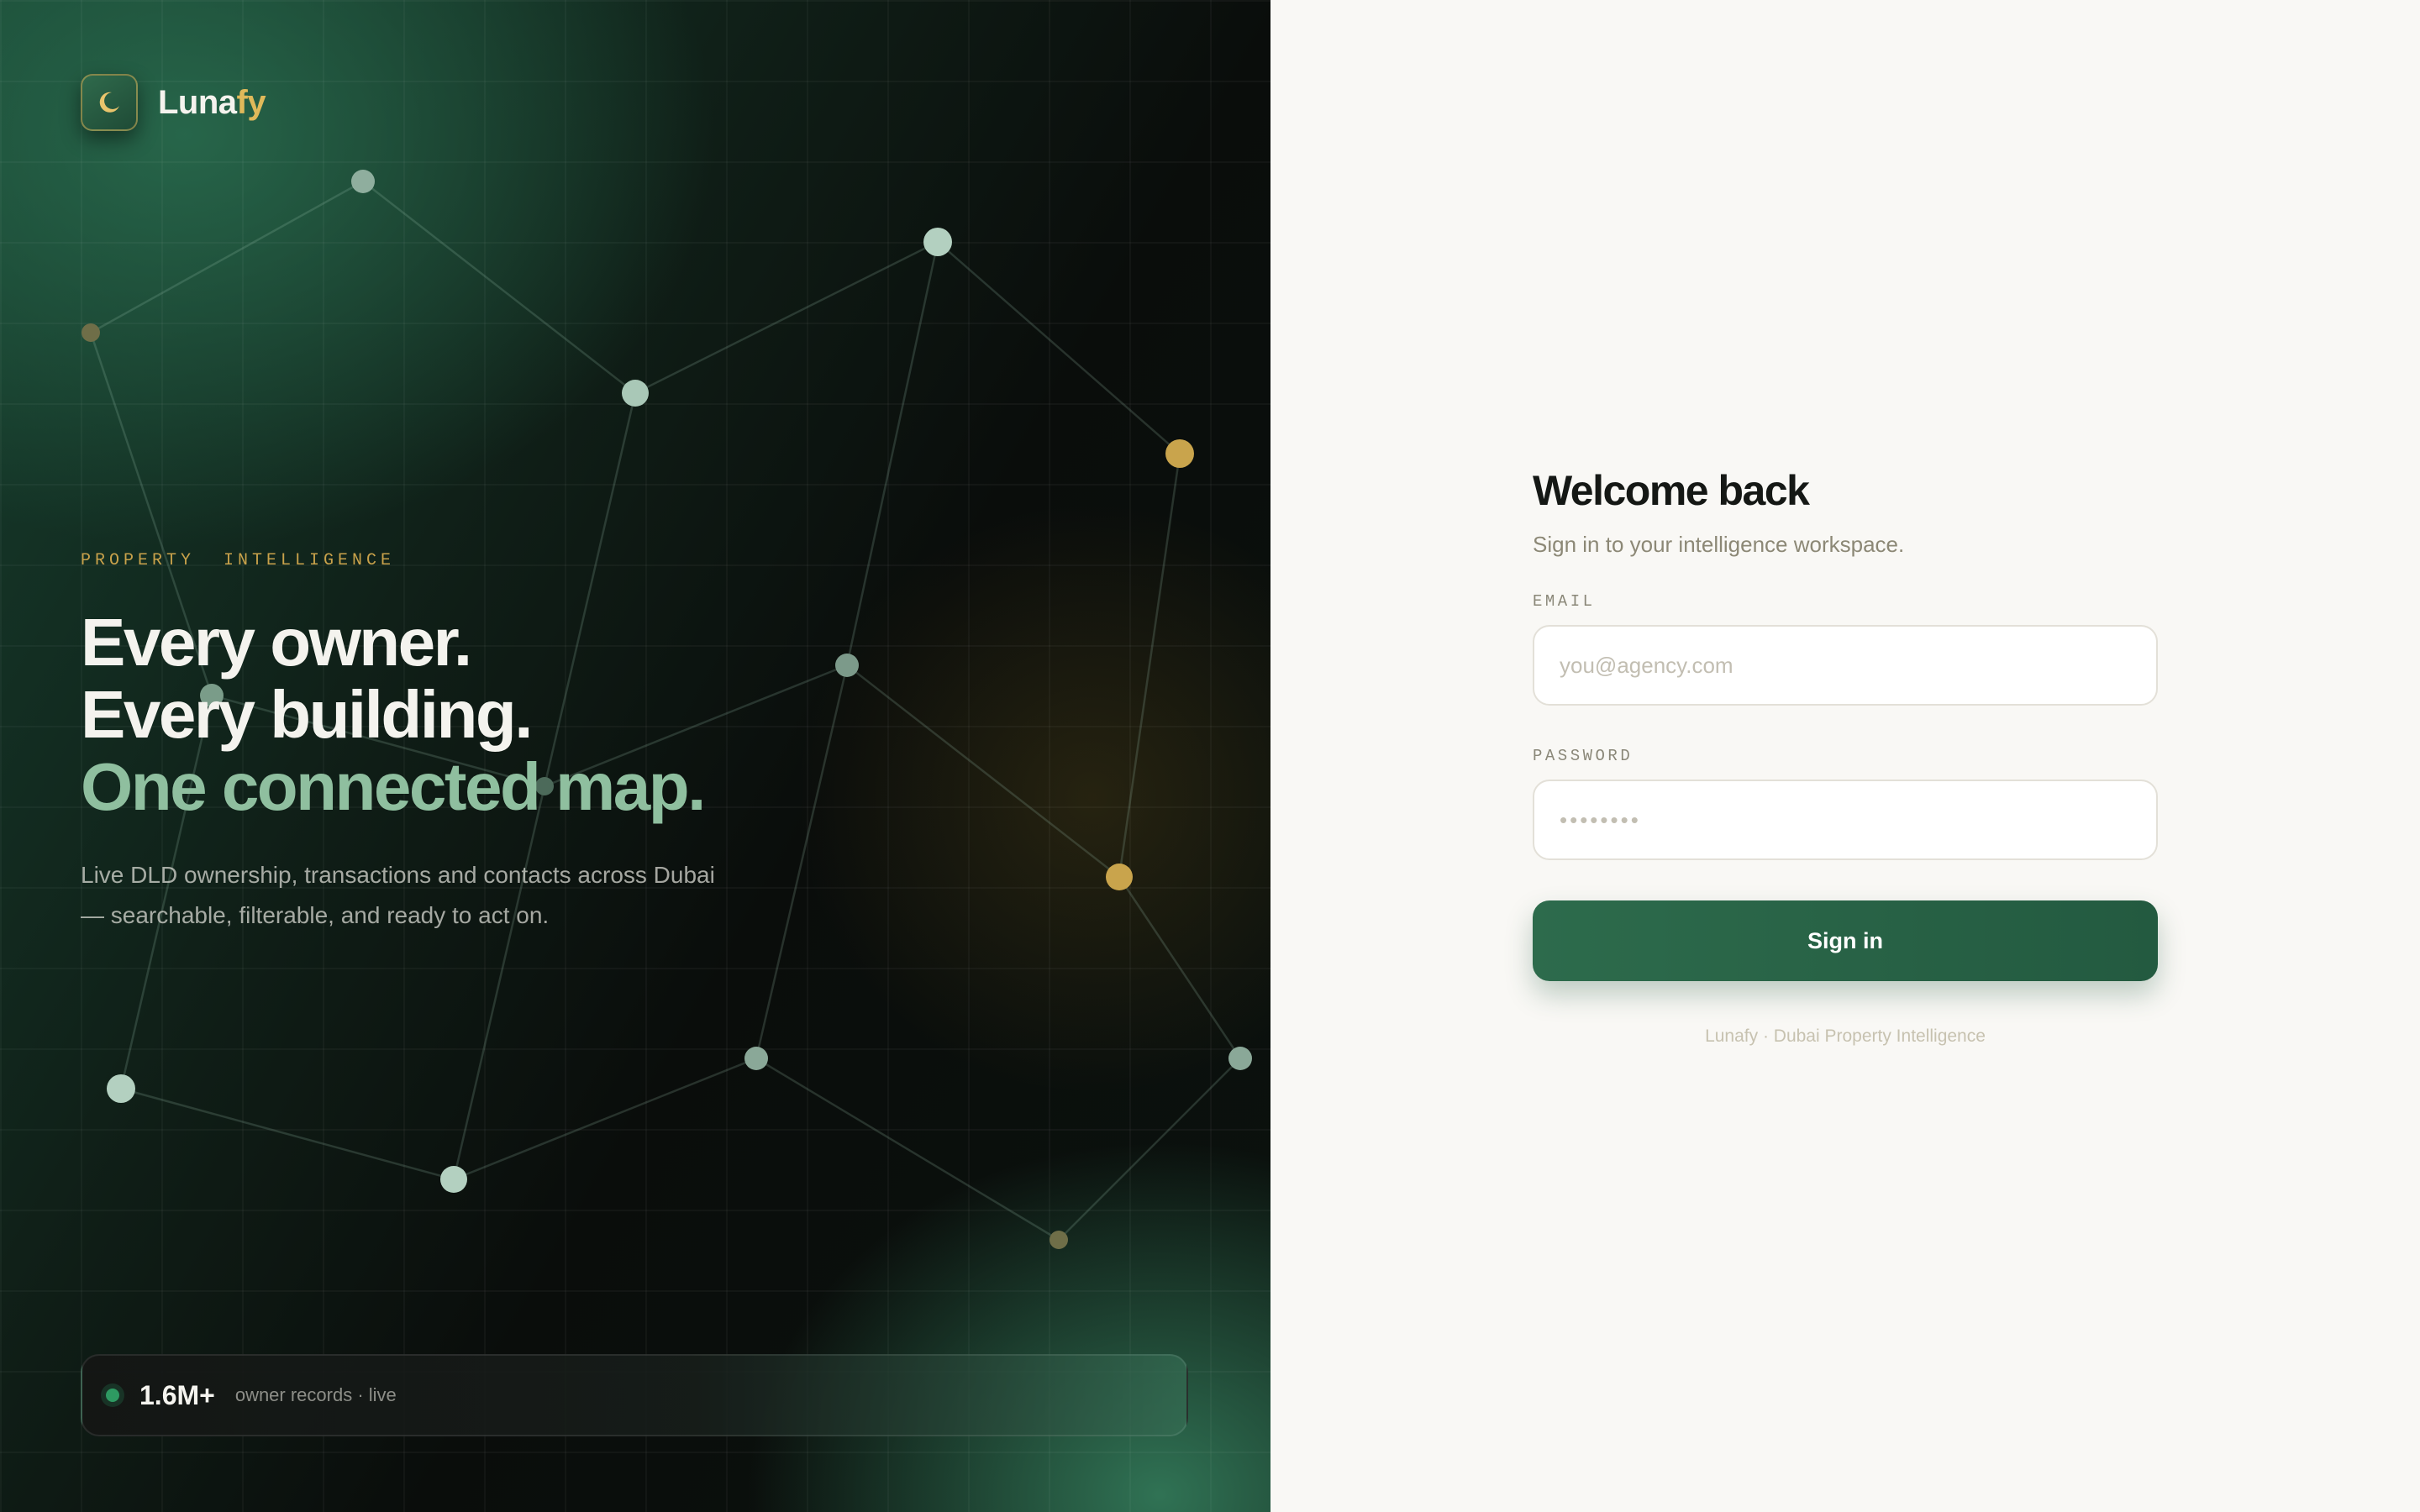 The image size is (2420, 1512). What do you see at coordinates (251, 102) in the screenshot?
I see `brand-name-accent: fy` at bounding box center [251, 102].